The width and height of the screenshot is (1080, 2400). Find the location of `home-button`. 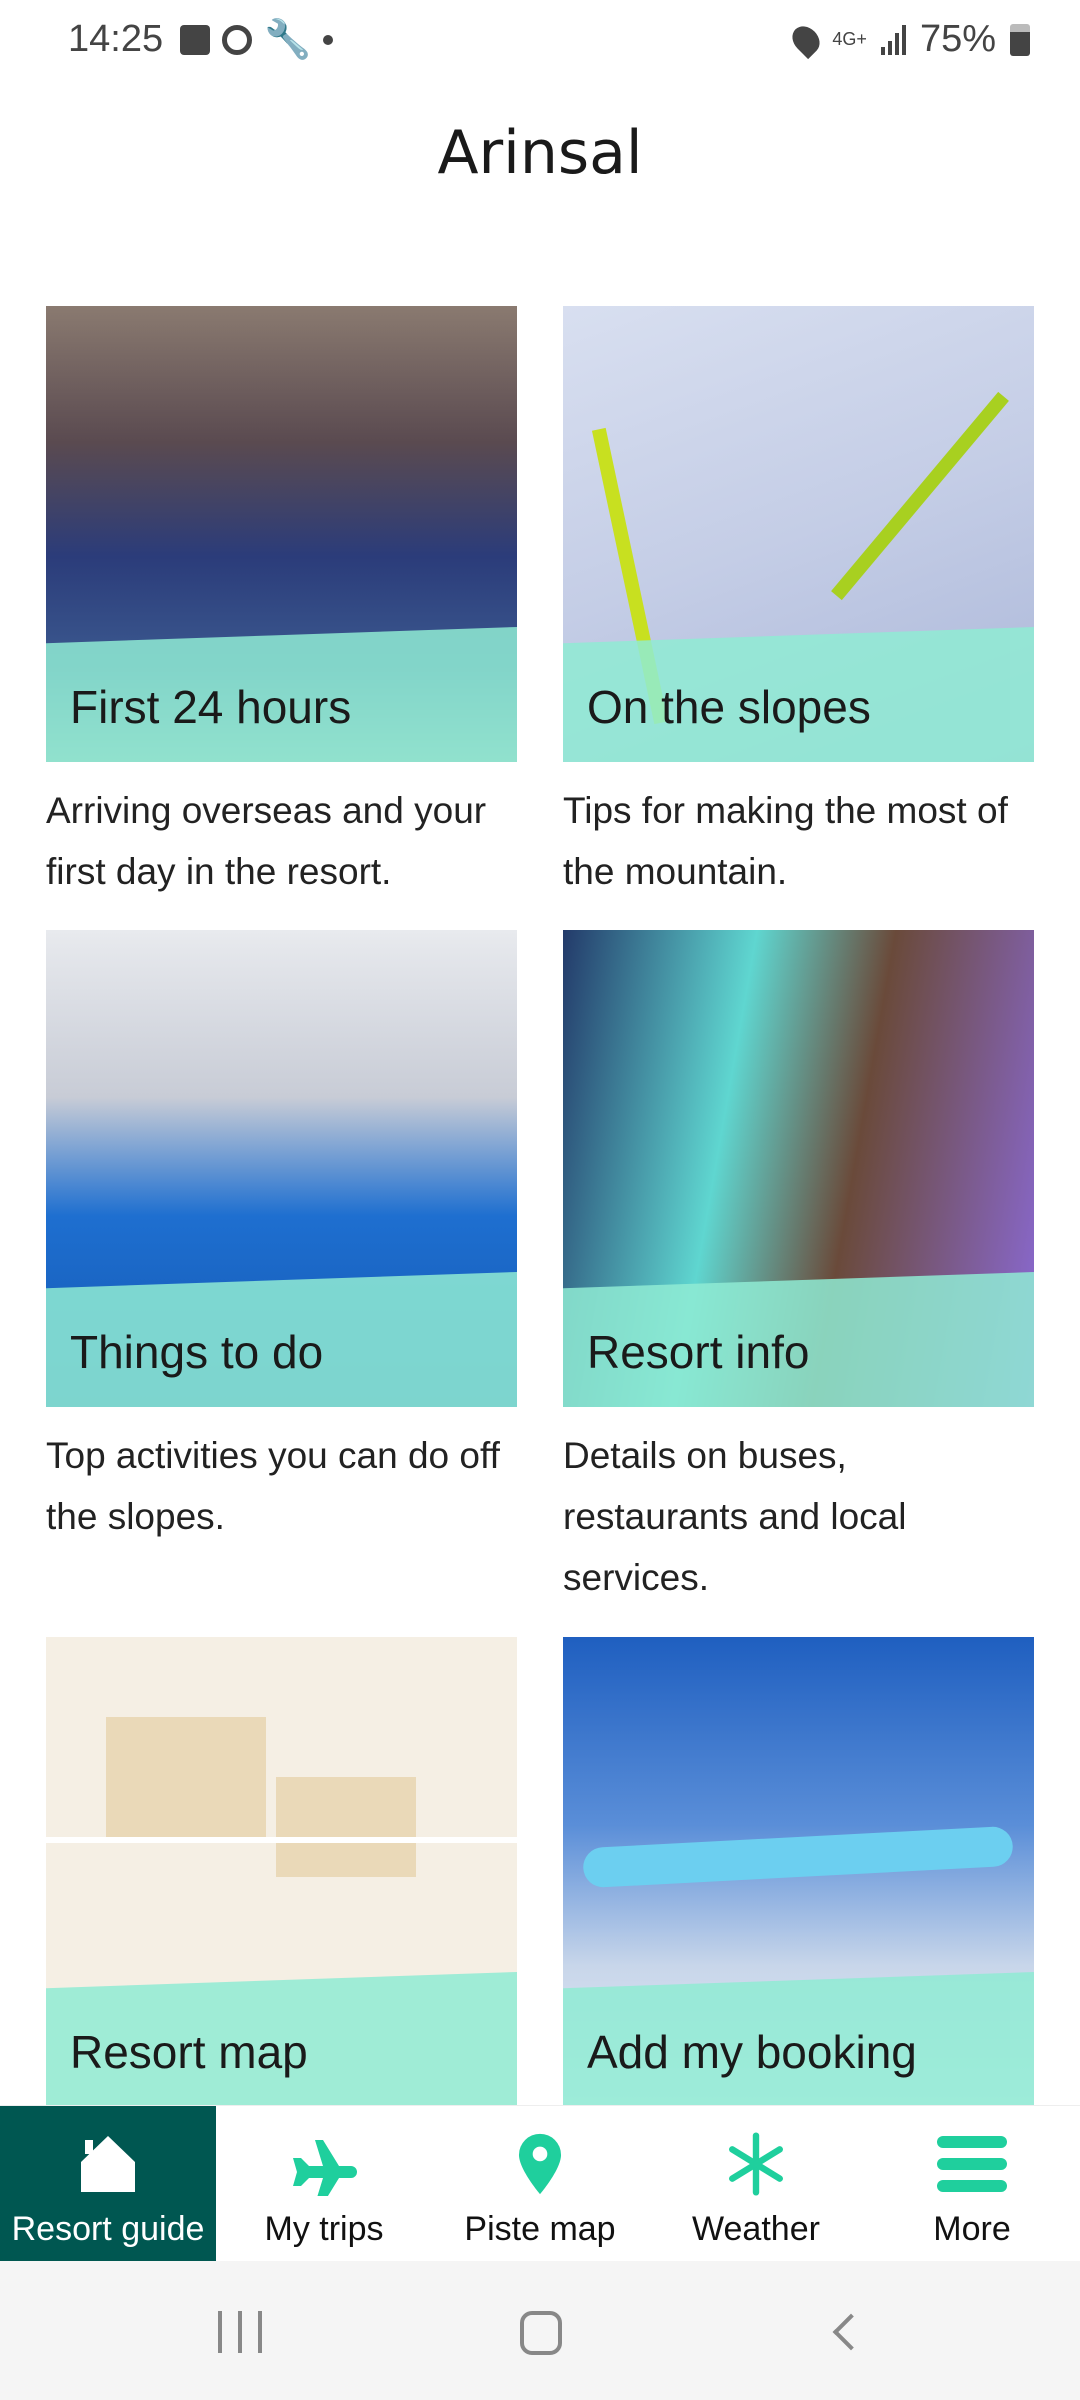

home-button is located at coordinates (541, 2333).